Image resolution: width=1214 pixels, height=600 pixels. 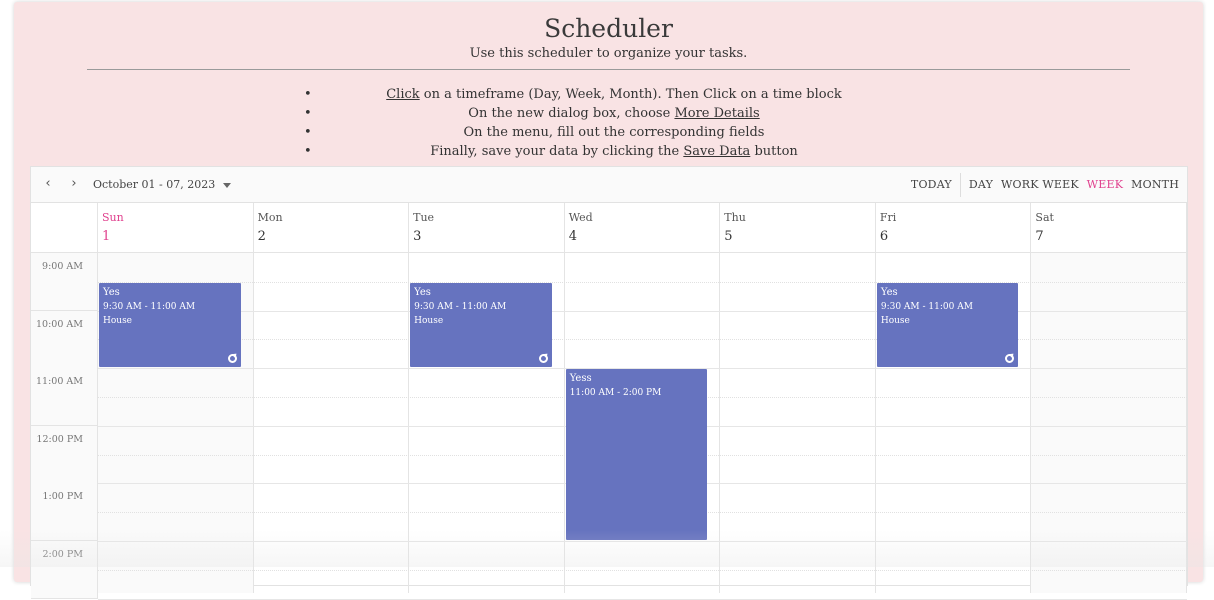 I want to click on caret-down-icon, so click(x=227, y=185).